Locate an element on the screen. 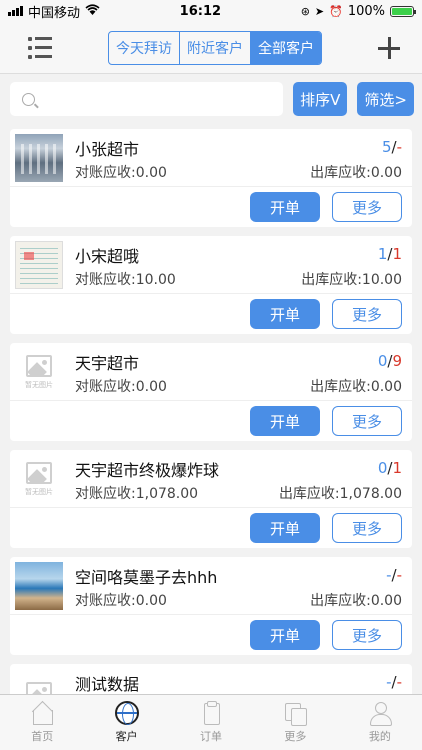 The image size is (422, 750). customer-name: 天宇超市终极爆炸球 is located at coordinates (147, 470).